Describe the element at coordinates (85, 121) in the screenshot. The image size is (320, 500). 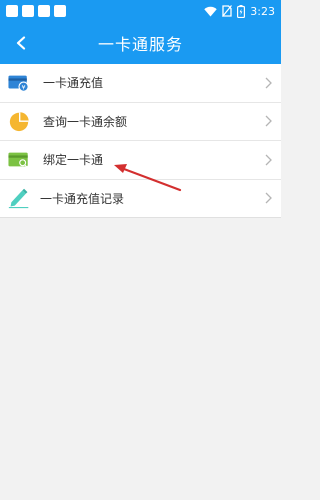
I see `menu-item-label: 查询一卡通余额` at that location.